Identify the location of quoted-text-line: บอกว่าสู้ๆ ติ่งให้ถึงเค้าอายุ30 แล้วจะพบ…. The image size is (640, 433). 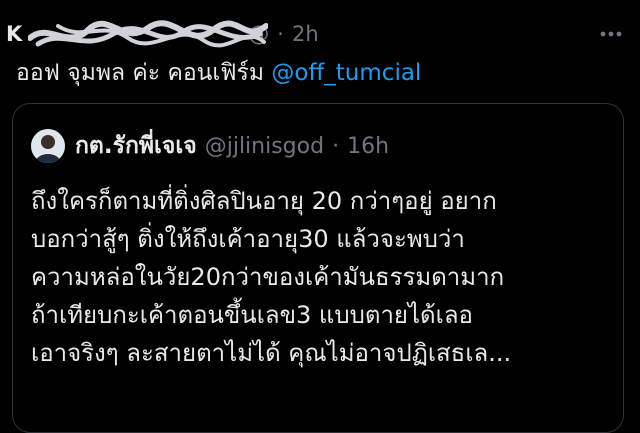
(248, 239).